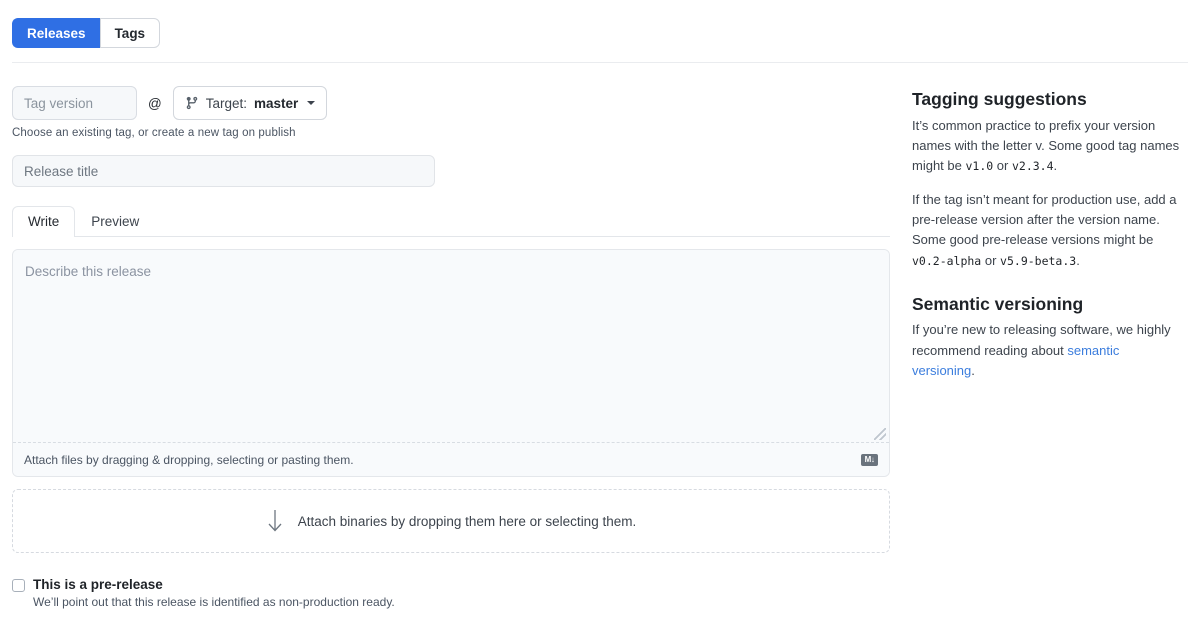 Image resolution: width=1200 pixels, height=619 pixels. I want to click on tab-write-label: Write, so click(44, 221).